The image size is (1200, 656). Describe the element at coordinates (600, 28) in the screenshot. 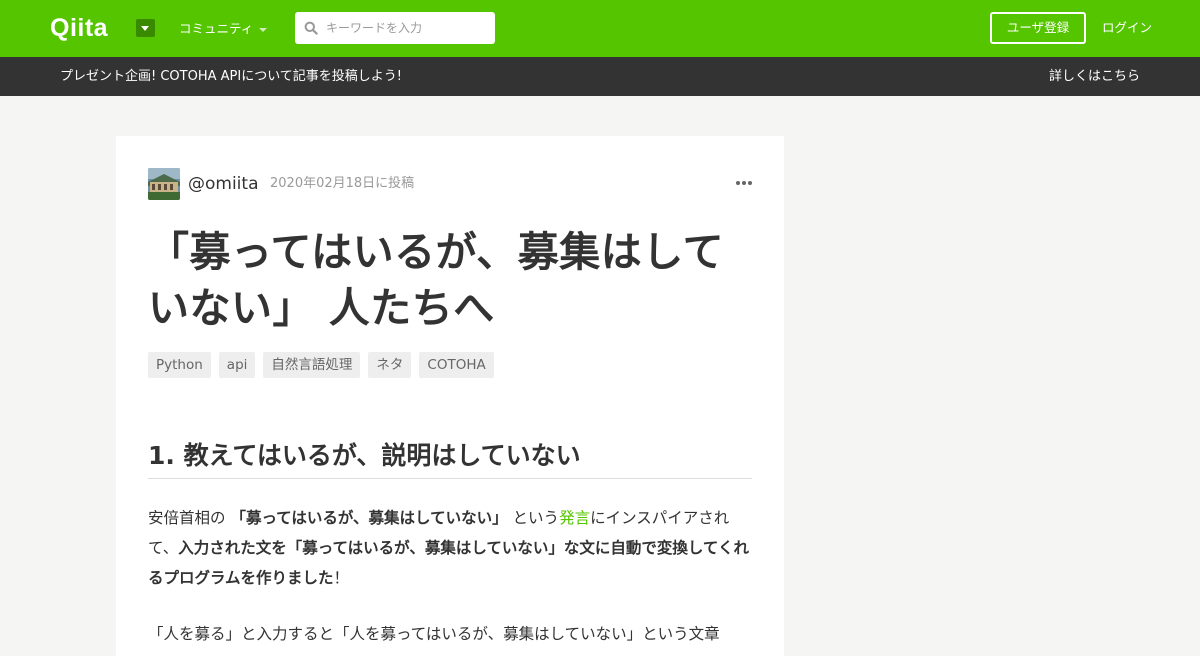

I see `top-navbar: Qiita コミュニティ ユーザ登録 ログイン` at that location.